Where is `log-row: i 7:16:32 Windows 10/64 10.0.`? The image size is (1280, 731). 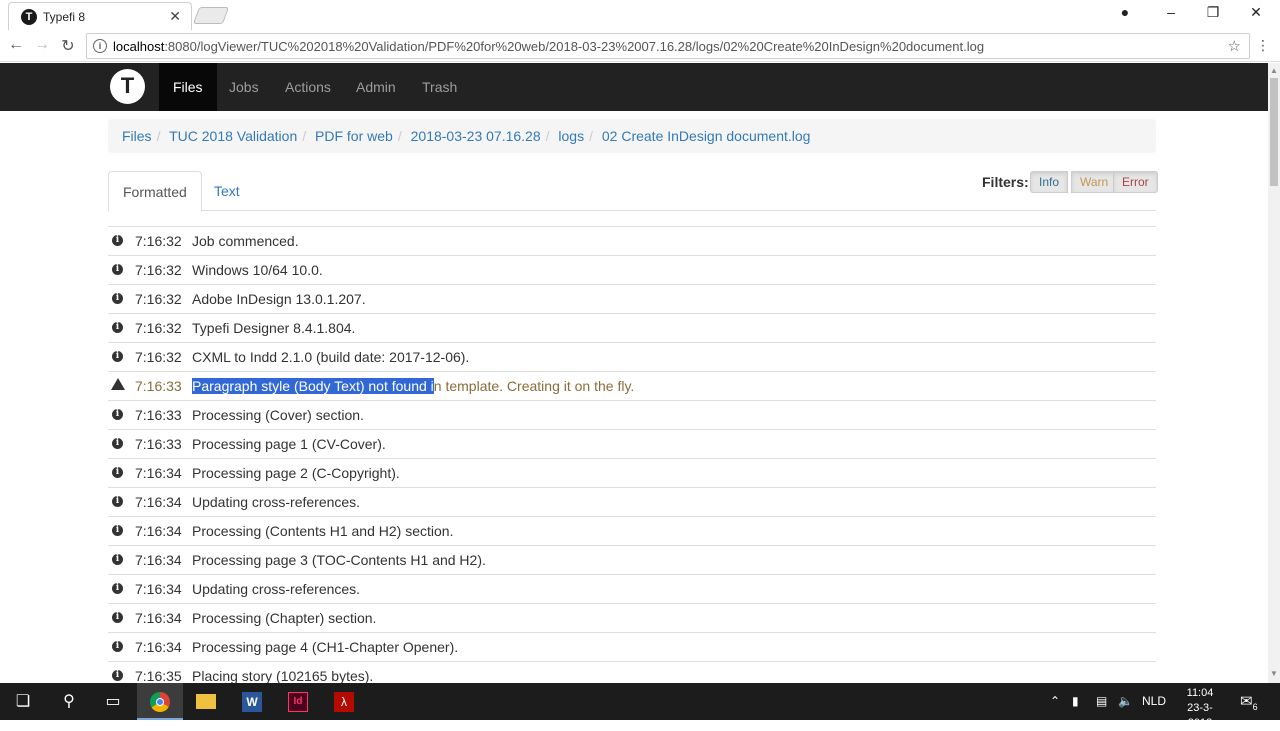 log-row: i 7:16:32 Windows 10/64 10.0. is located at coordinates (632, 269).